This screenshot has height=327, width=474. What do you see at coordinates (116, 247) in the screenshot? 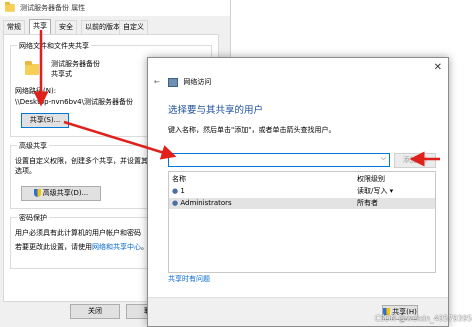
I see `network-sharing-center-link: 网络和共享中心` at bounding box center [116, 247].